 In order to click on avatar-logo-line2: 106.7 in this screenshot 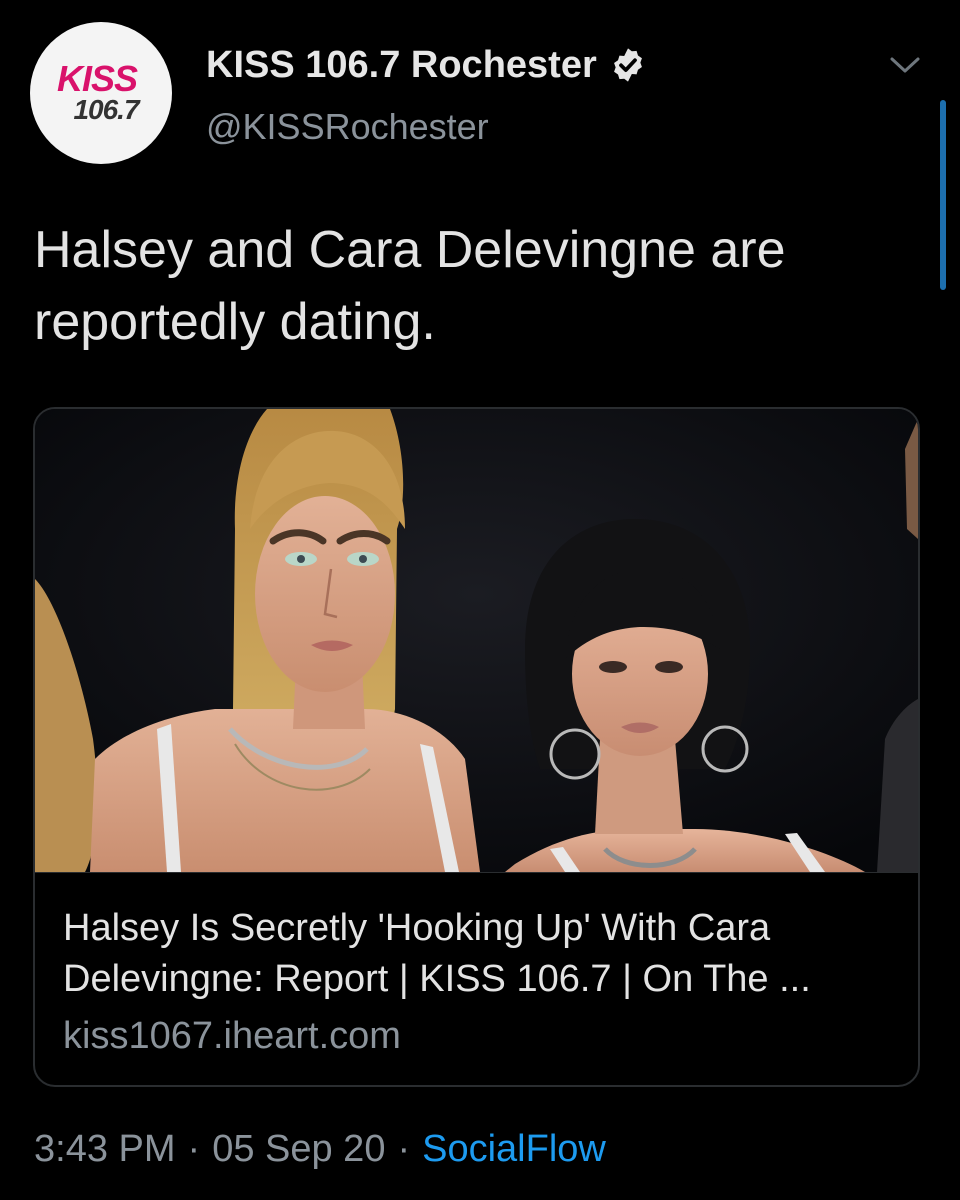, I will do `click(106, 109)`.